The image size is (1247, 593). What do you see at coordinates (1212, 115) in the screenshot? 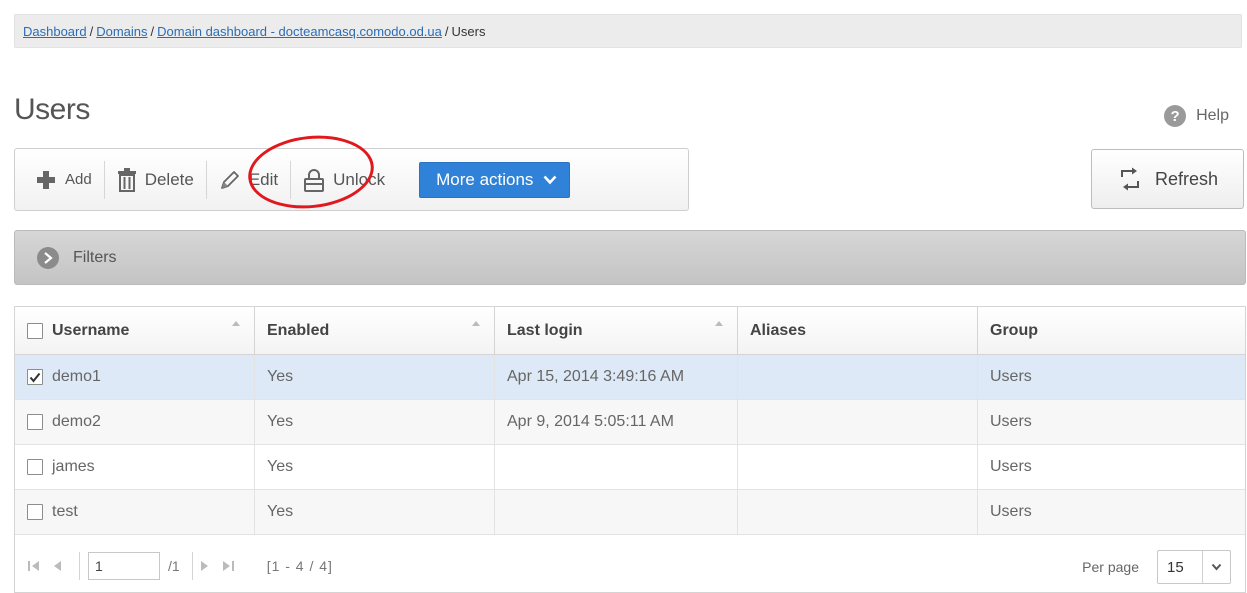
I see `help-label: Help` at bounding box center [1212, 115].